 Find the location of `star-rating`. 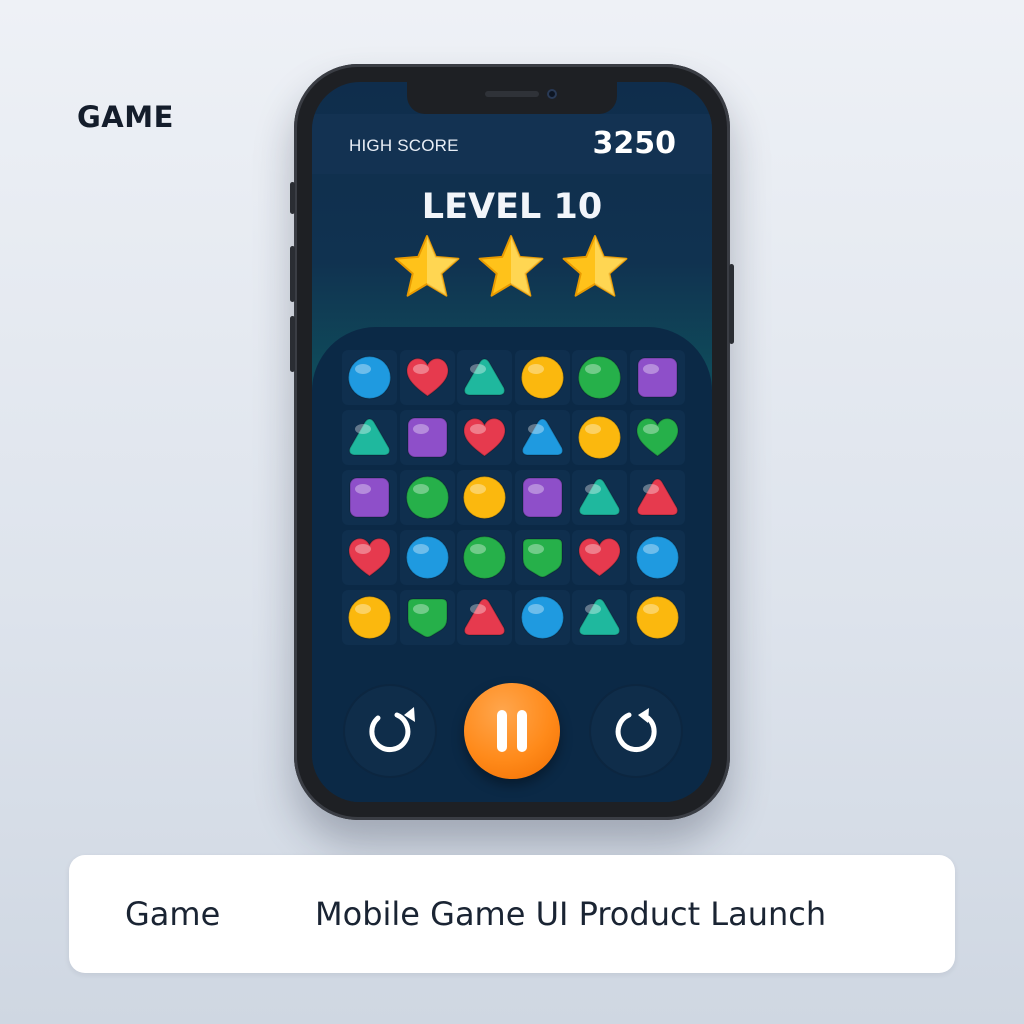

star-rating is located at coordinates (512, 267).